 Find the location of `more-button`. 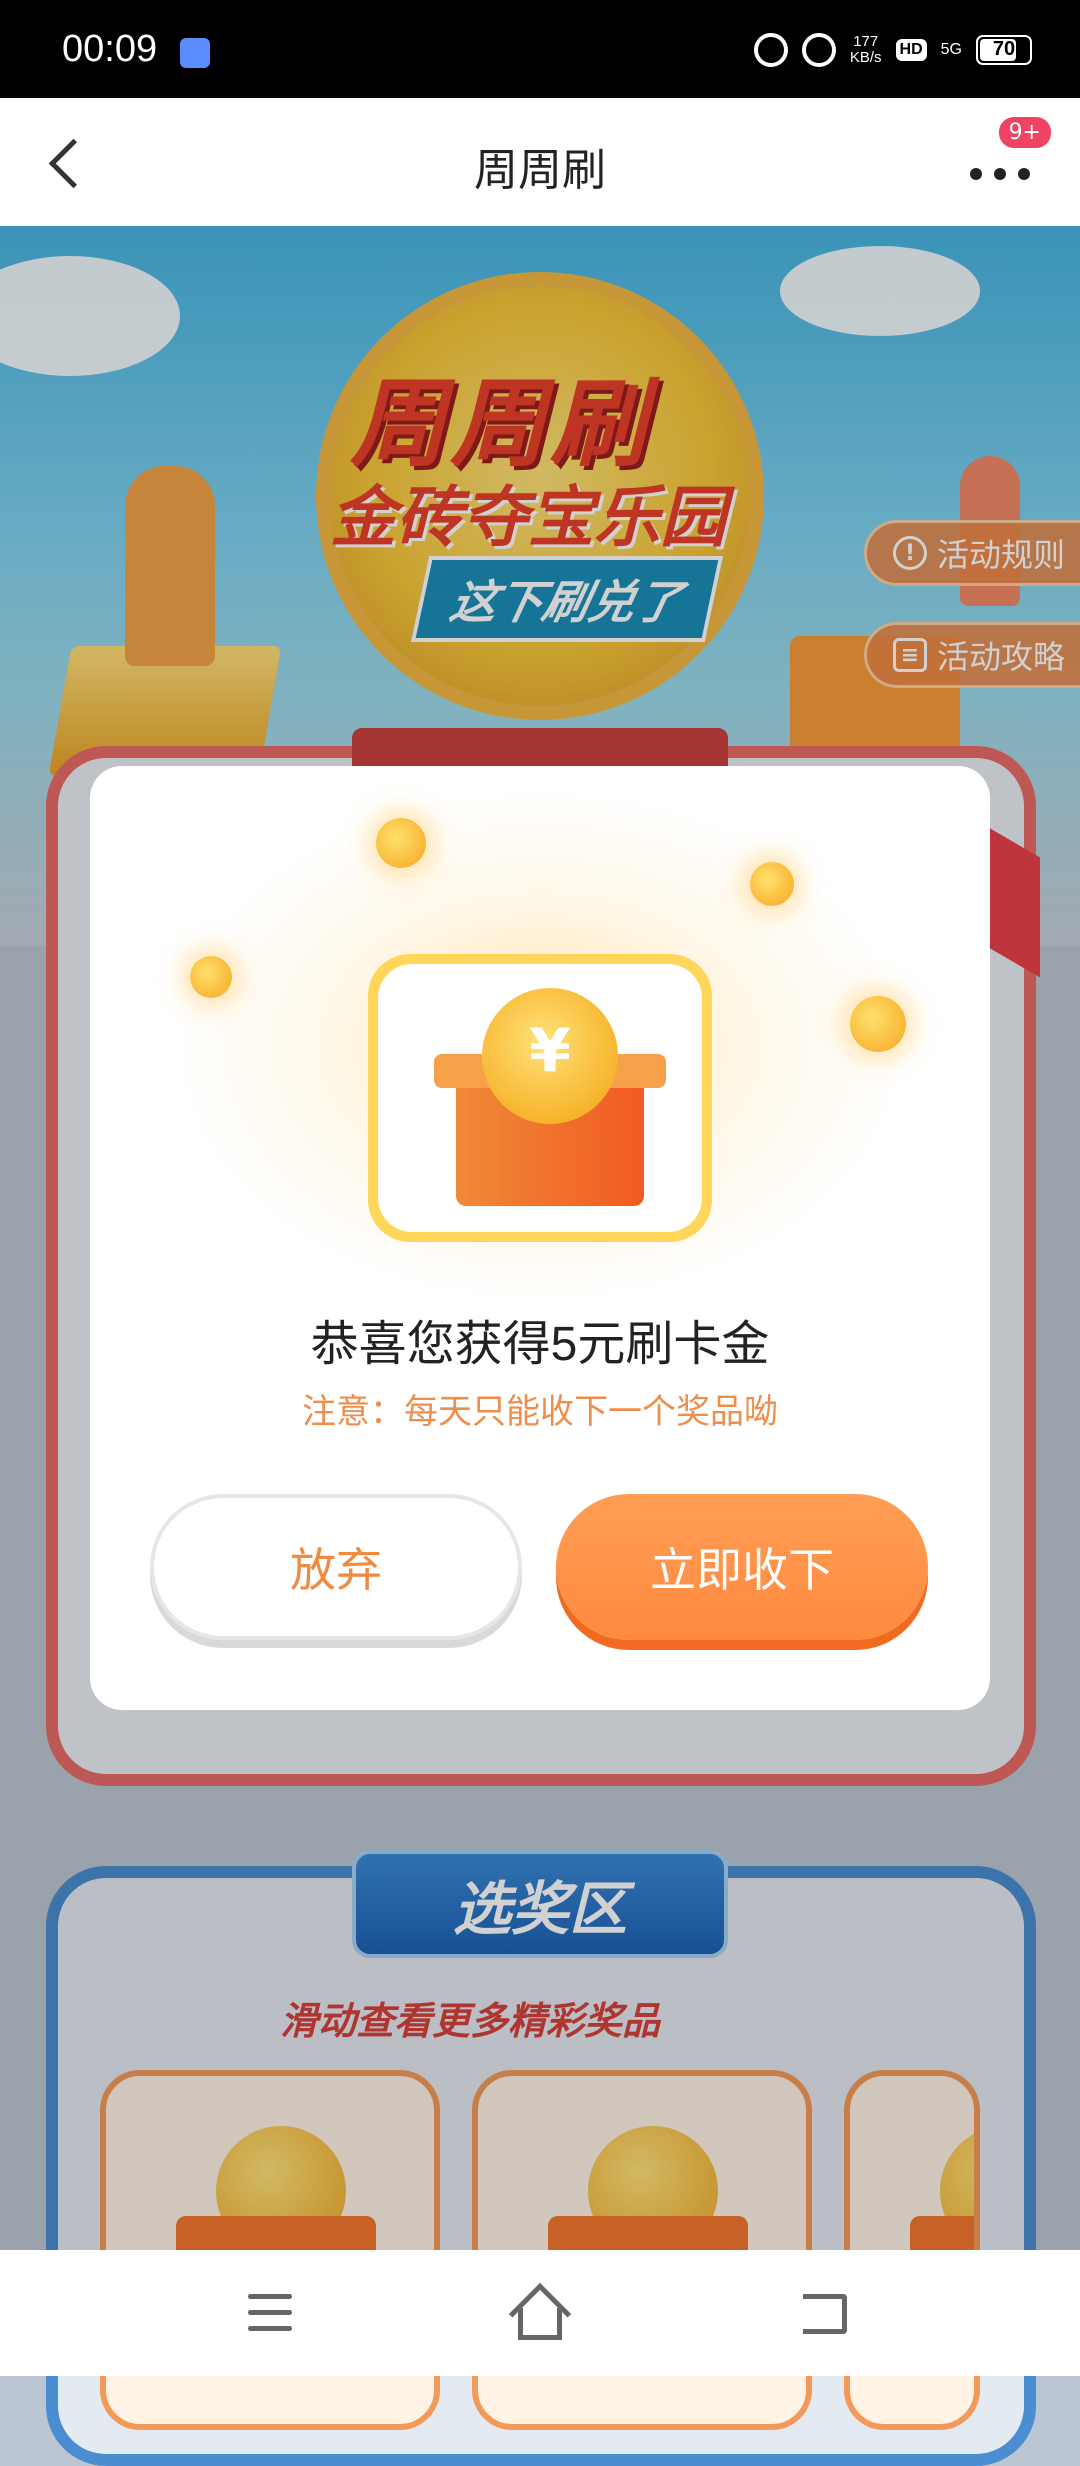

more-button is located at coordinates (1004, 173).